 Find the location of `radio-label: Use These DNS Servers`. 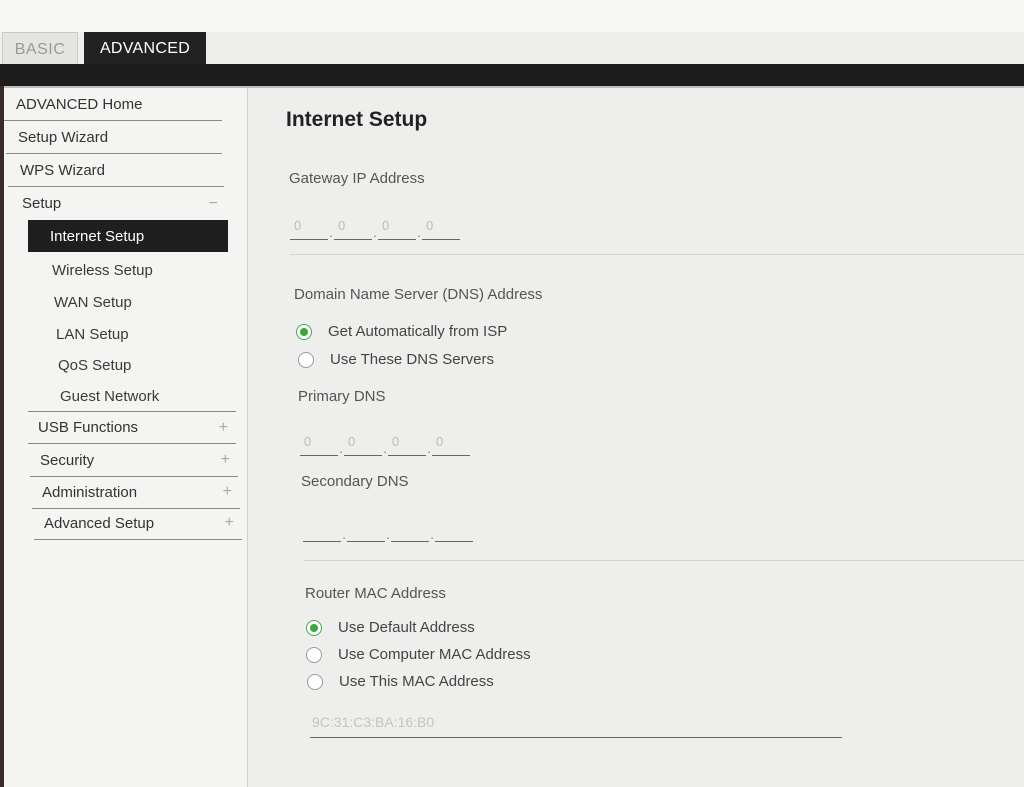

radio-label: Use These DNS Servers is located at coordinates (412, 359).